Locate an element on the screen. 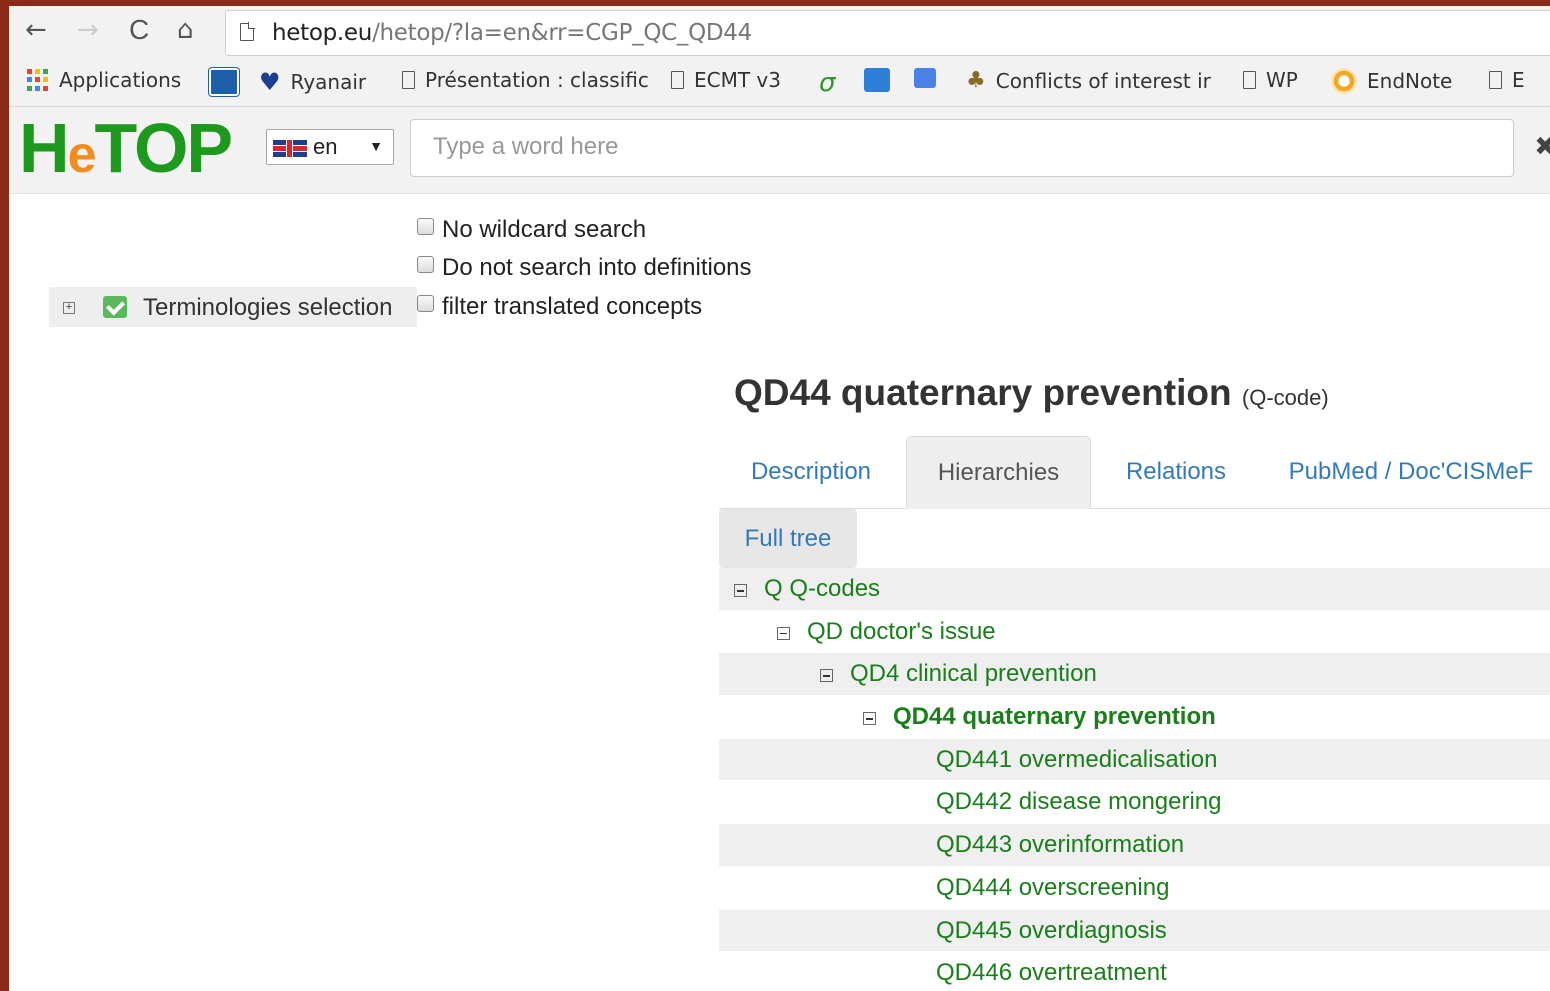  bookmark-label: Présentation : classific is located at coordinates (537, 80).